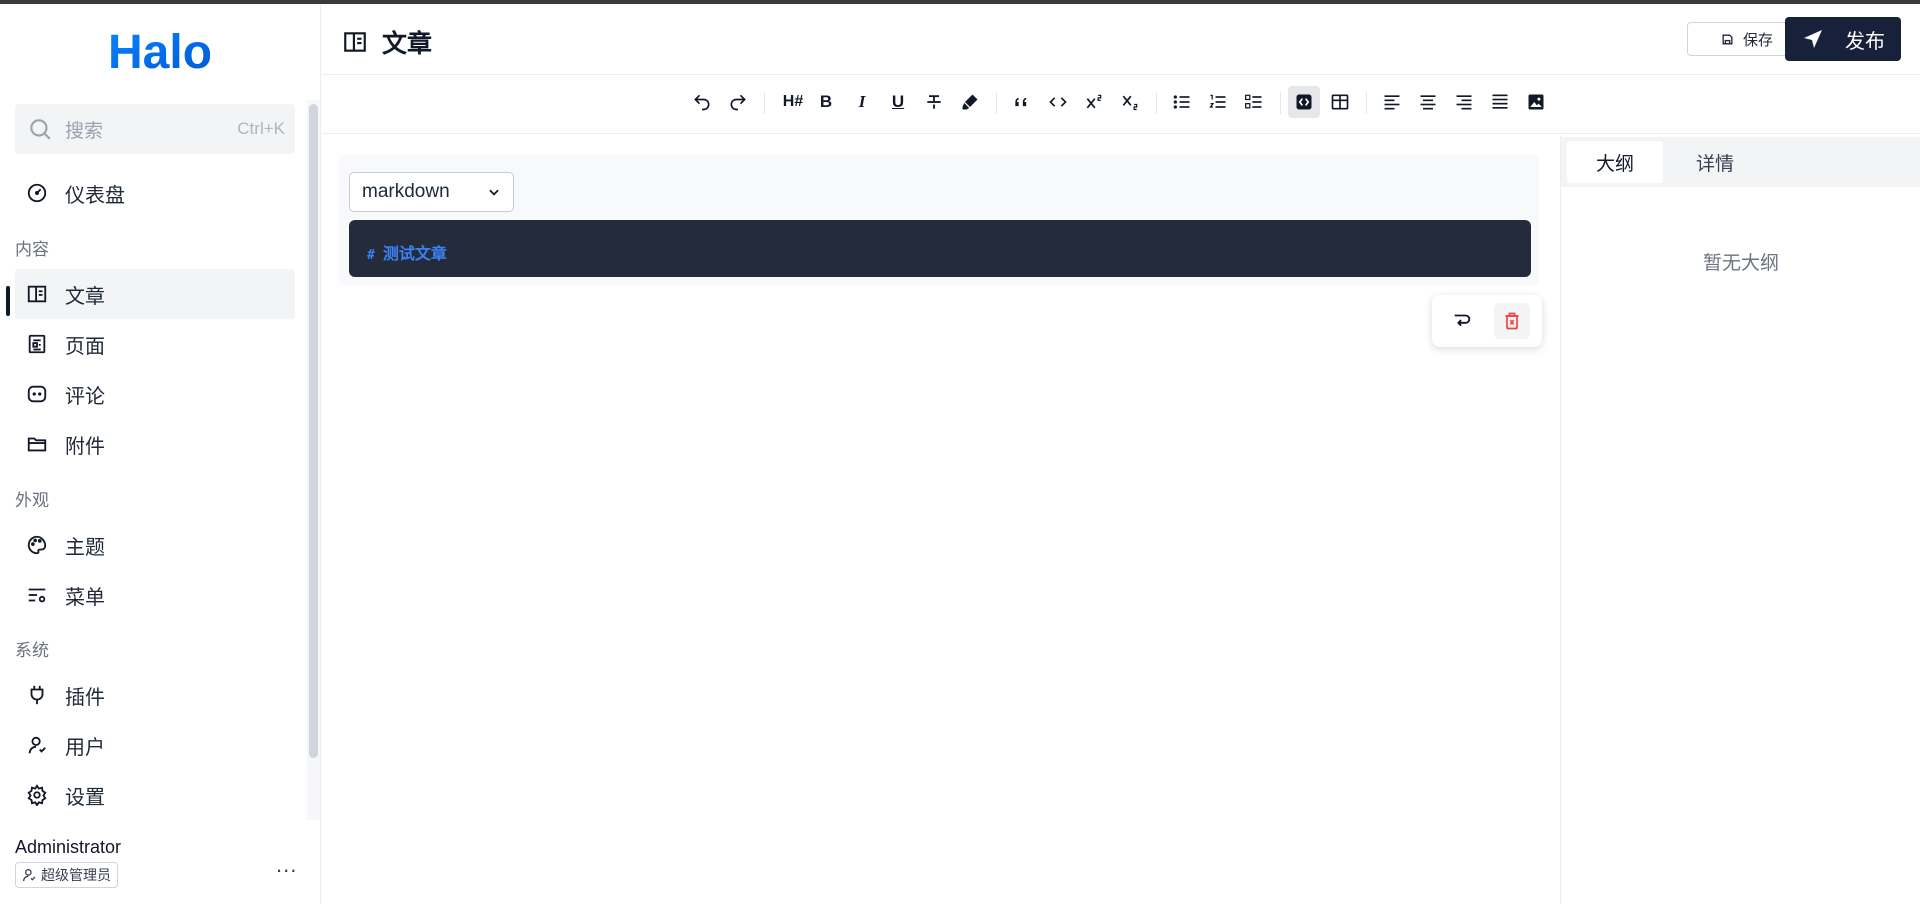 The height and width of the screenshot is (904, 1920). I want to click on page-title: 文章, so click(387, 42).